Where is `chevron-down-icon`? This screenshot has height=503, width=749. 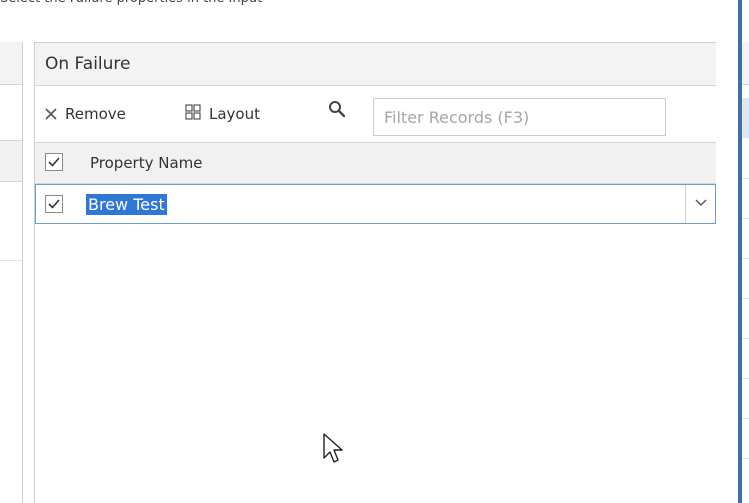 chevron-down-icon is located at coordinates (701, 202).